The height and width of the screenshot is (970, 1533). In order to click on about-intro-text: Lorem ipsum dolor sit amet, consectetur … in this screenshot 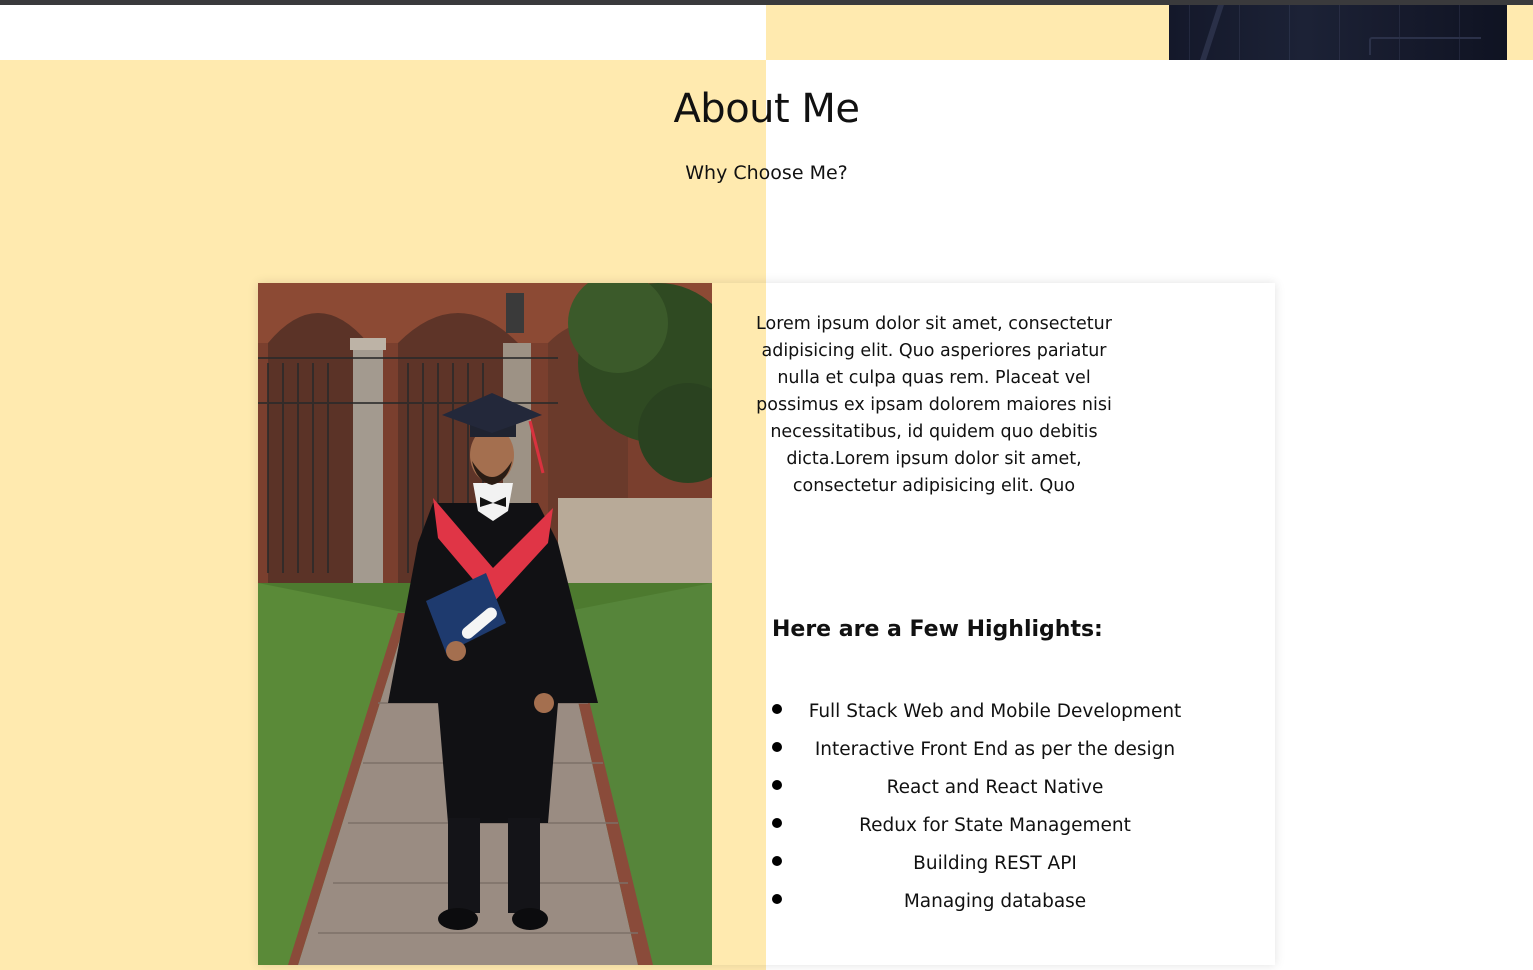, I will do `click(934, 405)`.